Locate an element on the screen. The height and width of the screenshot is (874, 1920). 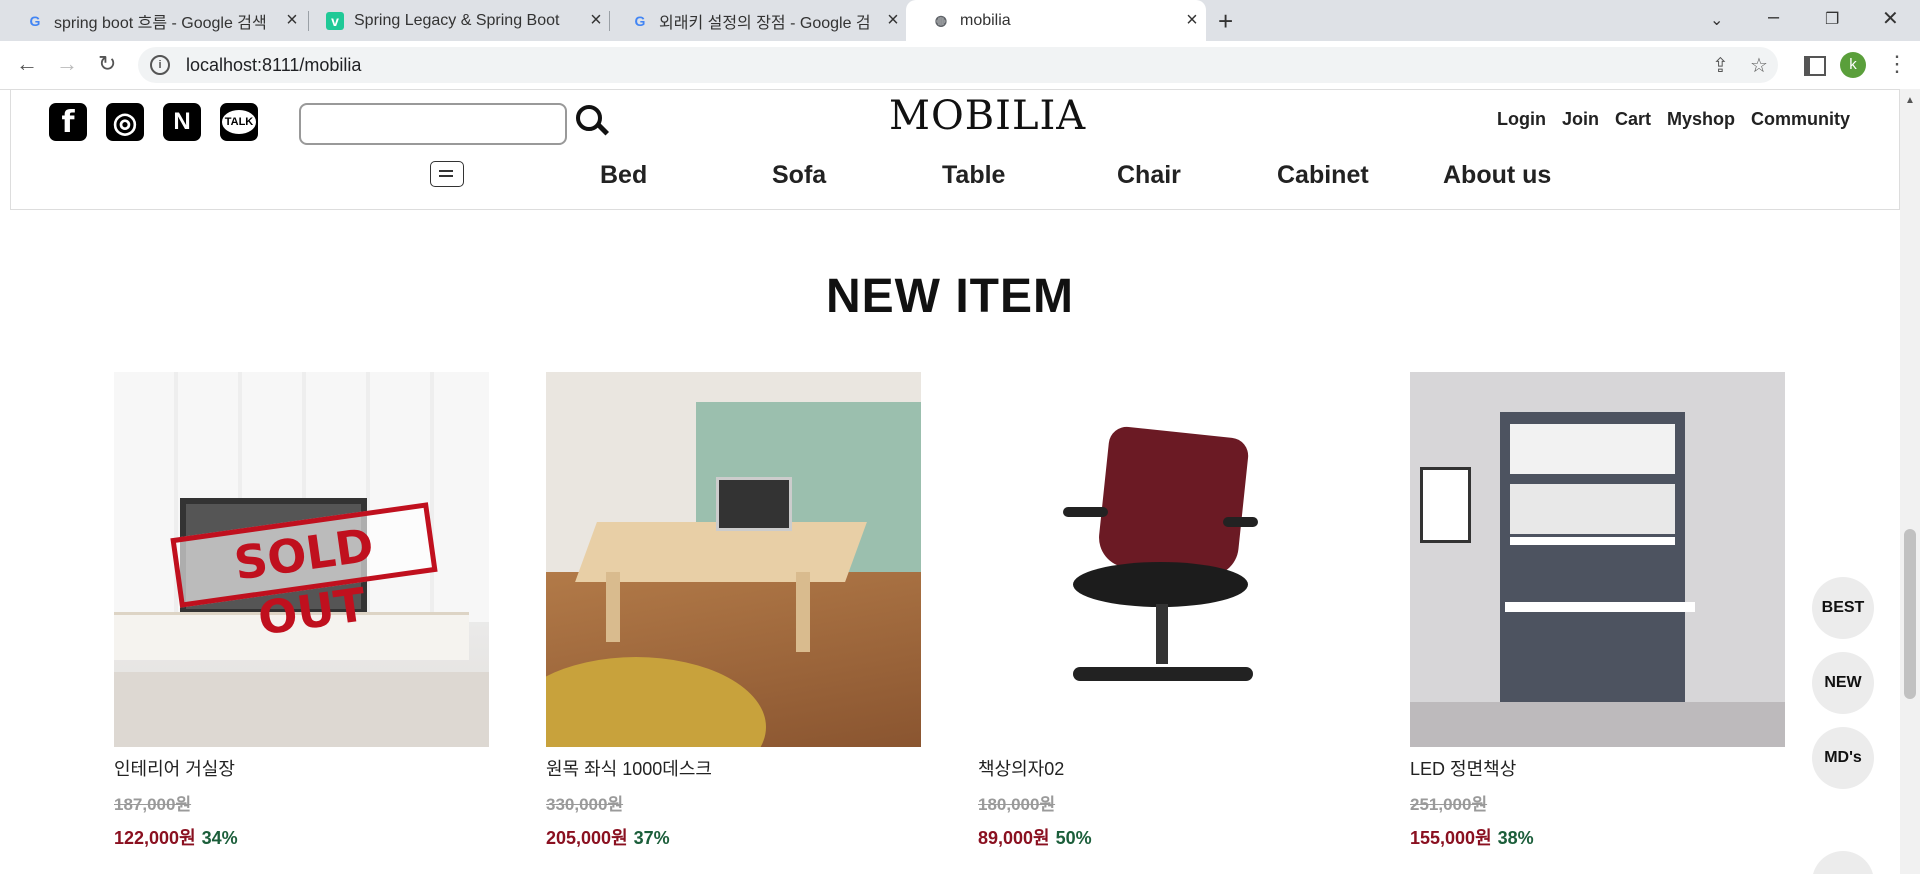
product-name: 원목 좌식 1000데스크 is located at coordinates (733, 768).